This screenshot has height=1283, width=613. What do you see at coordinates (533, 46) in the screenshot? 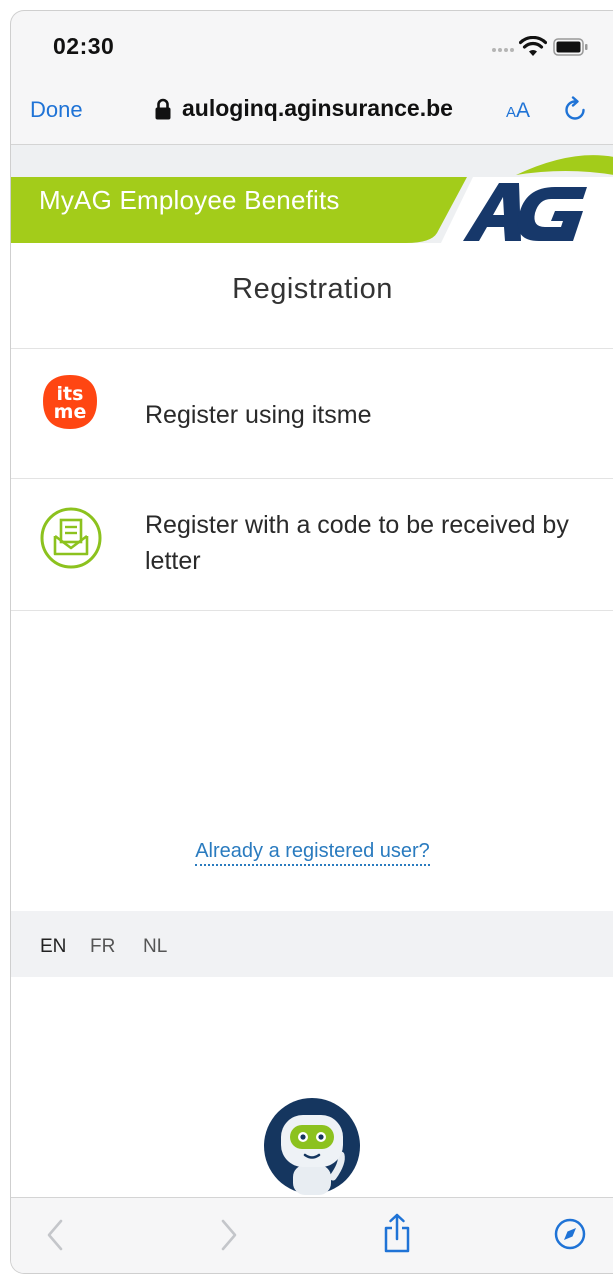
I see `wifi-icon` at bounding box center [533, 46].